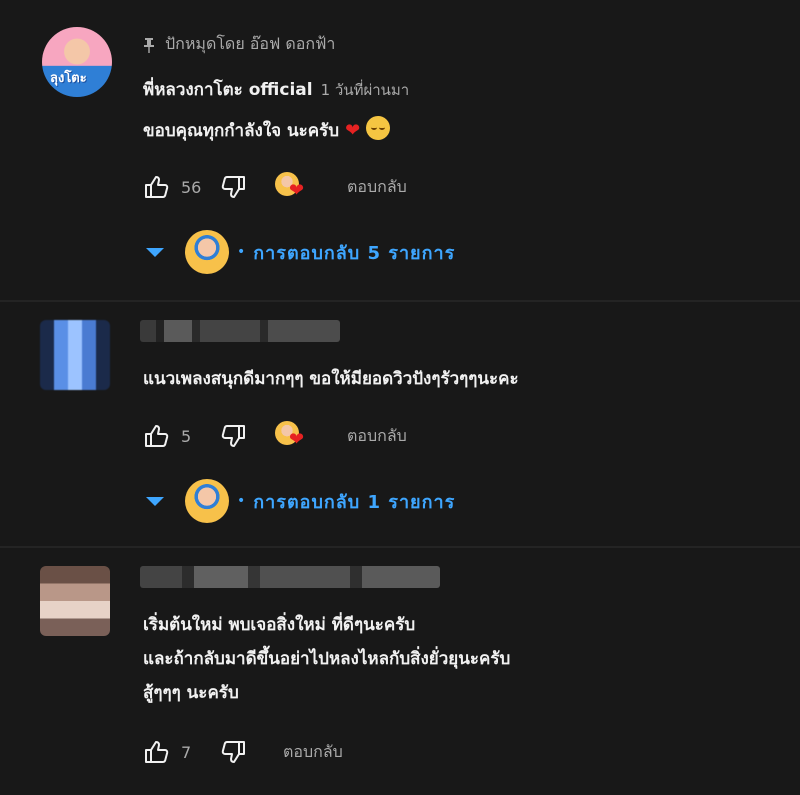  What do you see at coordinates (279, 625) in the screenshot?
I see `comment-text-line: เริ่มต้นใหม่ พบเจอสิ่งใหม่ ที่ดีๆนะครับ` at bounding box center [279, 625].